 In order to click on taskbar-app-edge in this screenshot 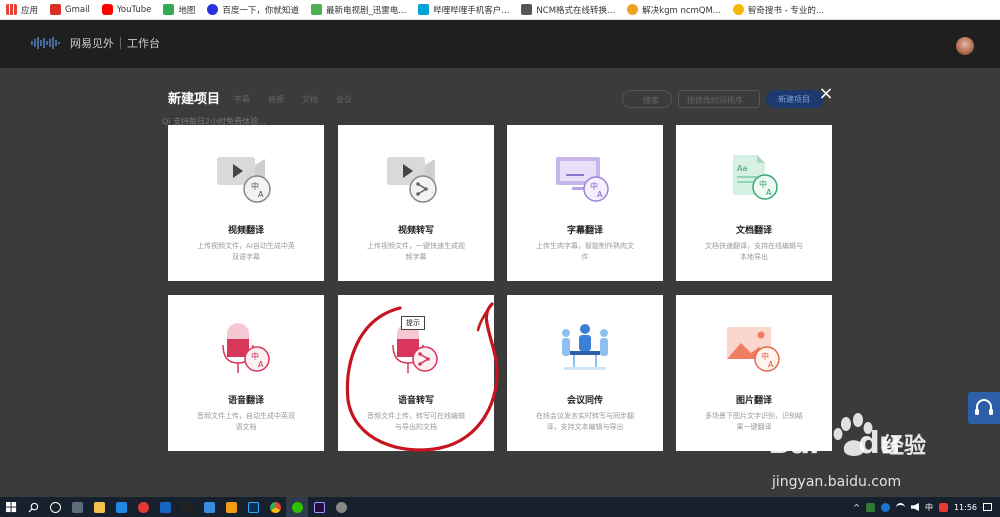, I will do `click(209, 507)`.